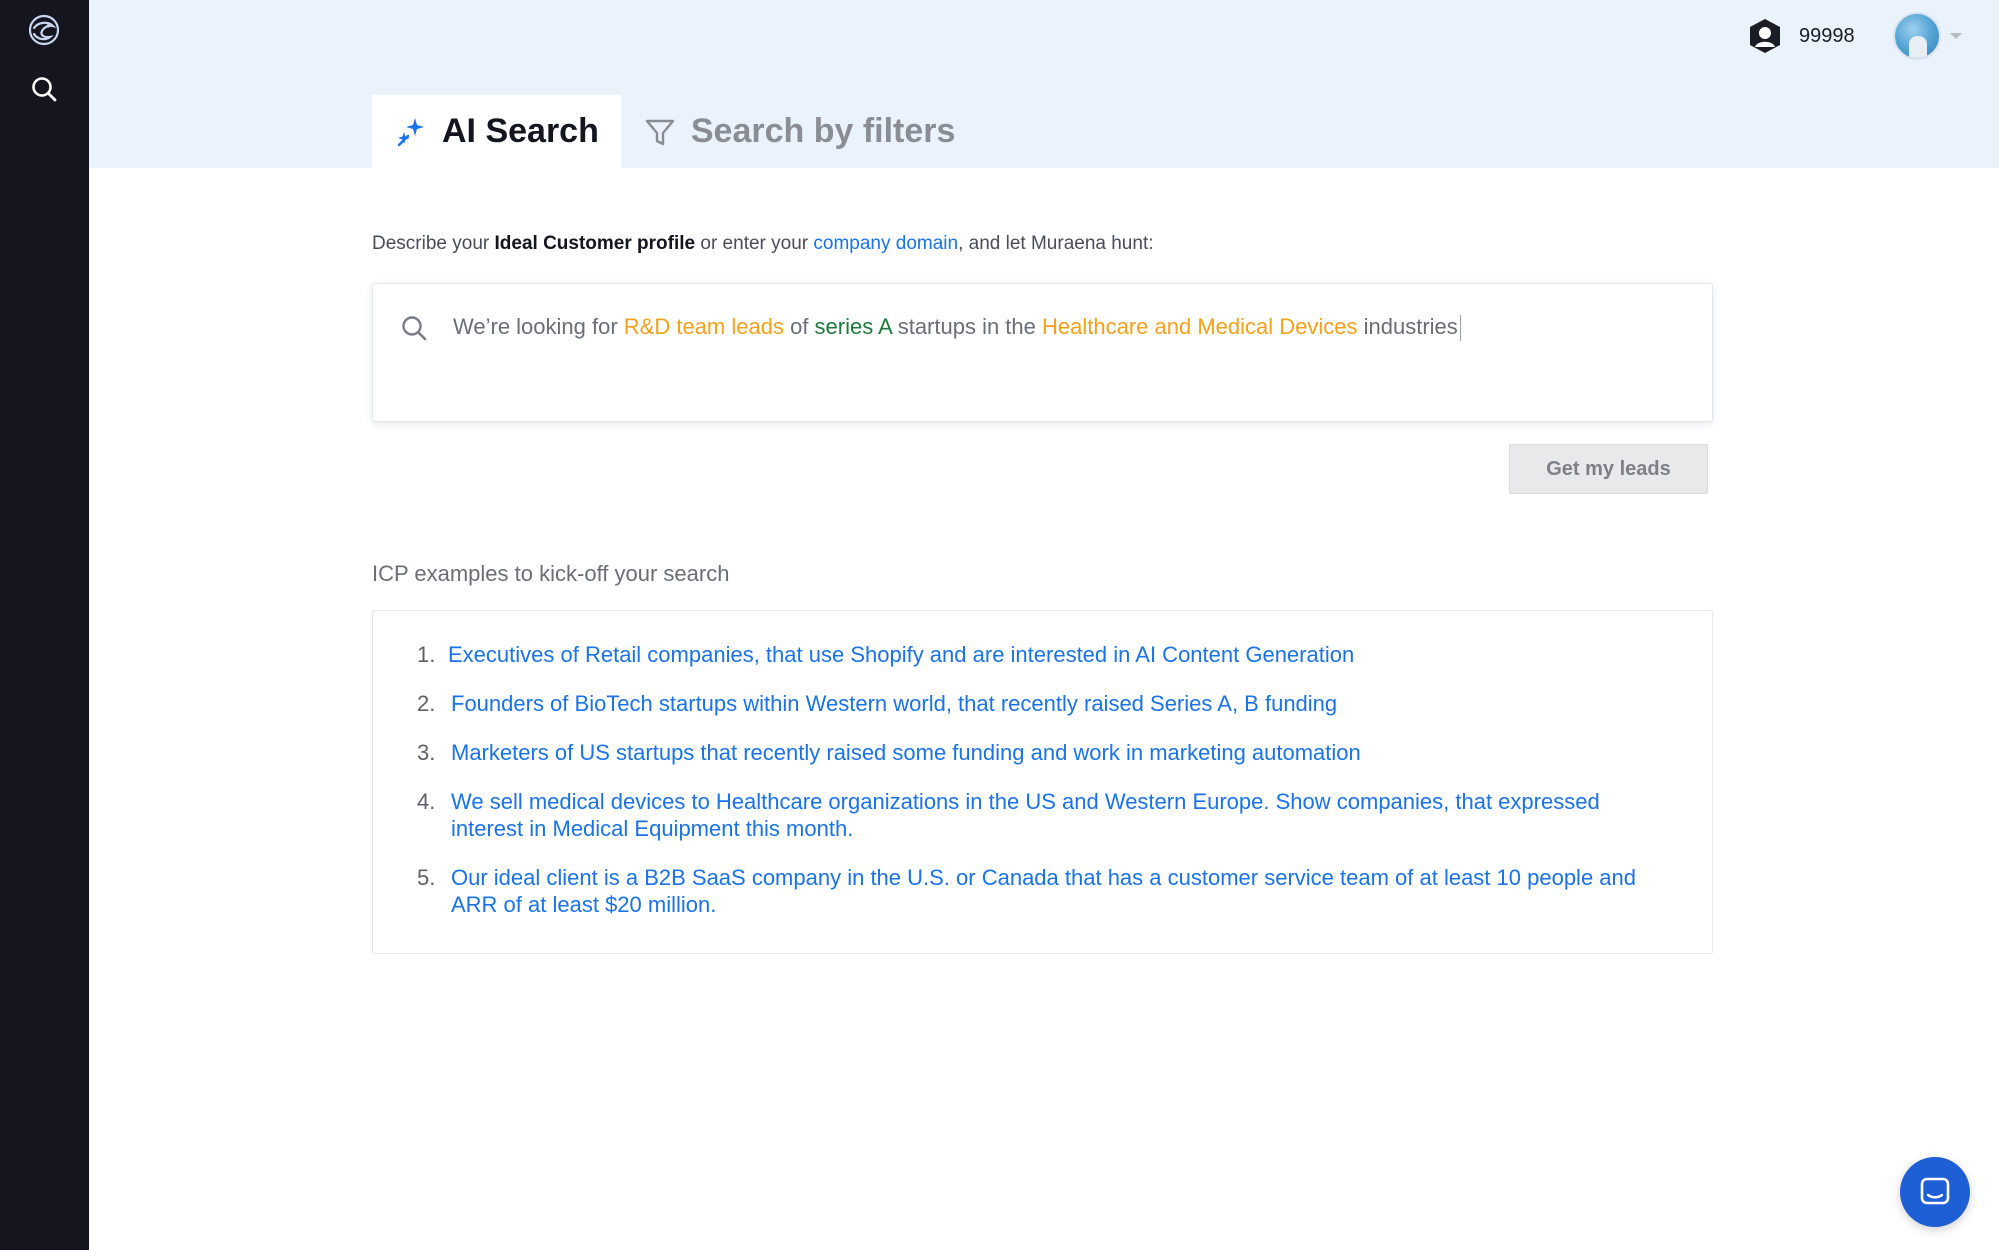 The height and width of the screenshot is (1250, 1999). Describe the element at coordinates (1765, 36) in the screenshot. I see `credits-shield-icon` at that location.